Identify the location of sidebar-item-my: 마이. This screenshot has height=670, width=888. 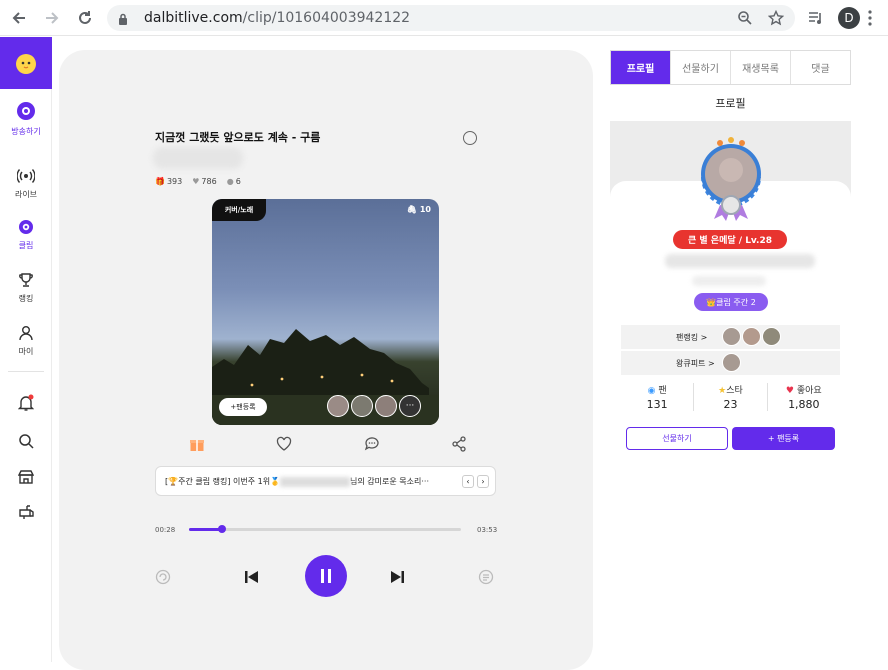
(26, 341).